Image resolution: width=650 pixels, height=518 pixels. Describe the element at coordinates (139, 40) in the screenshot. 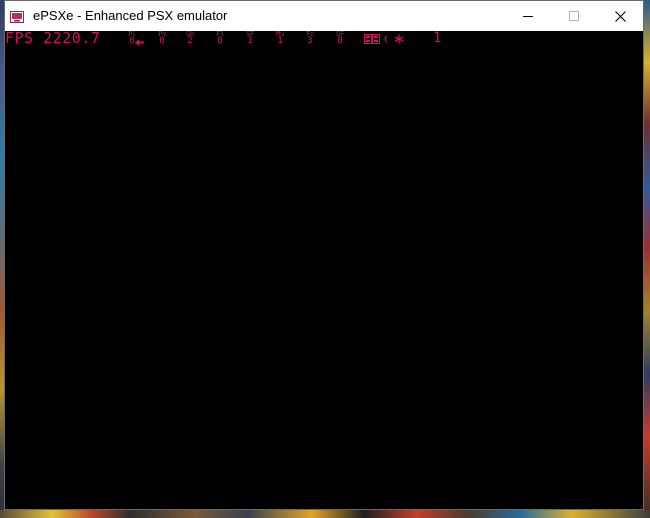

I see `arrow-left-icon` at that location.